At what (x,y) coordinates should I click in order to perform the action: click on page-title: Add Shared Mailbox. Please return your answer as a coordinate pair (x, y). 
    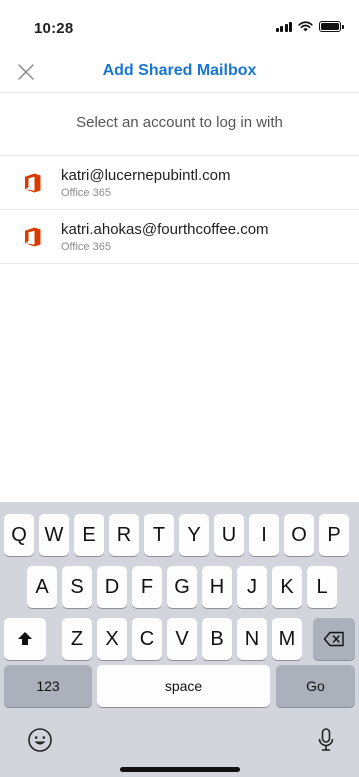
    Looking at the image, I should click on (179, 70).